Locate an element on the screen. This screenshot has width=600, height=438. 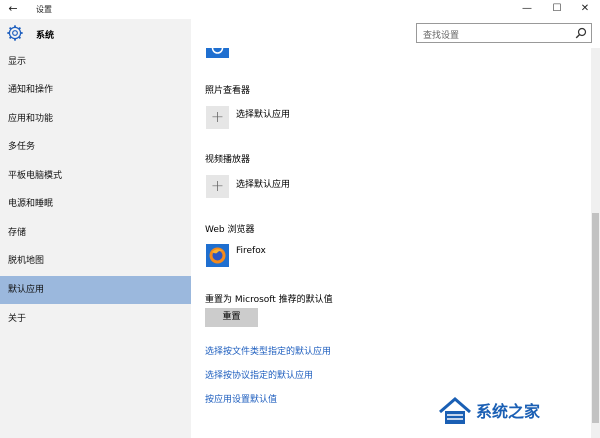
video-player-choose-label: 选择默认应用 is located at coordinates (263, 183).